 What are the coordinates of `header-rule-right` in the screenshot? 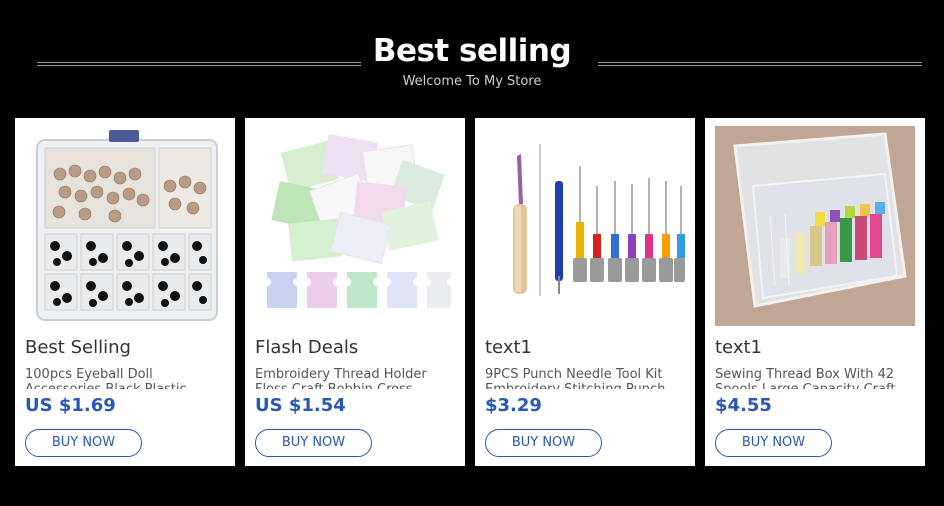 It's located at (760, 64).